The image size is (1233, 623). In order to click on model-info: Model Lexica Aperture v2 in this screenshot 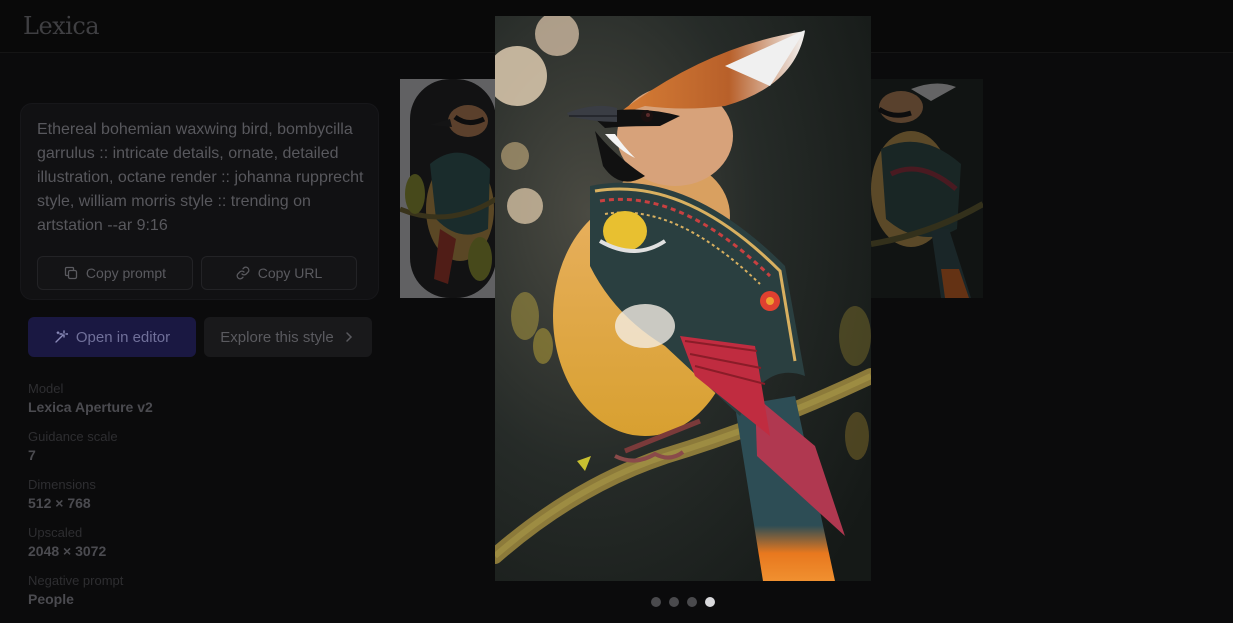, I will do `click(90, 398)`.